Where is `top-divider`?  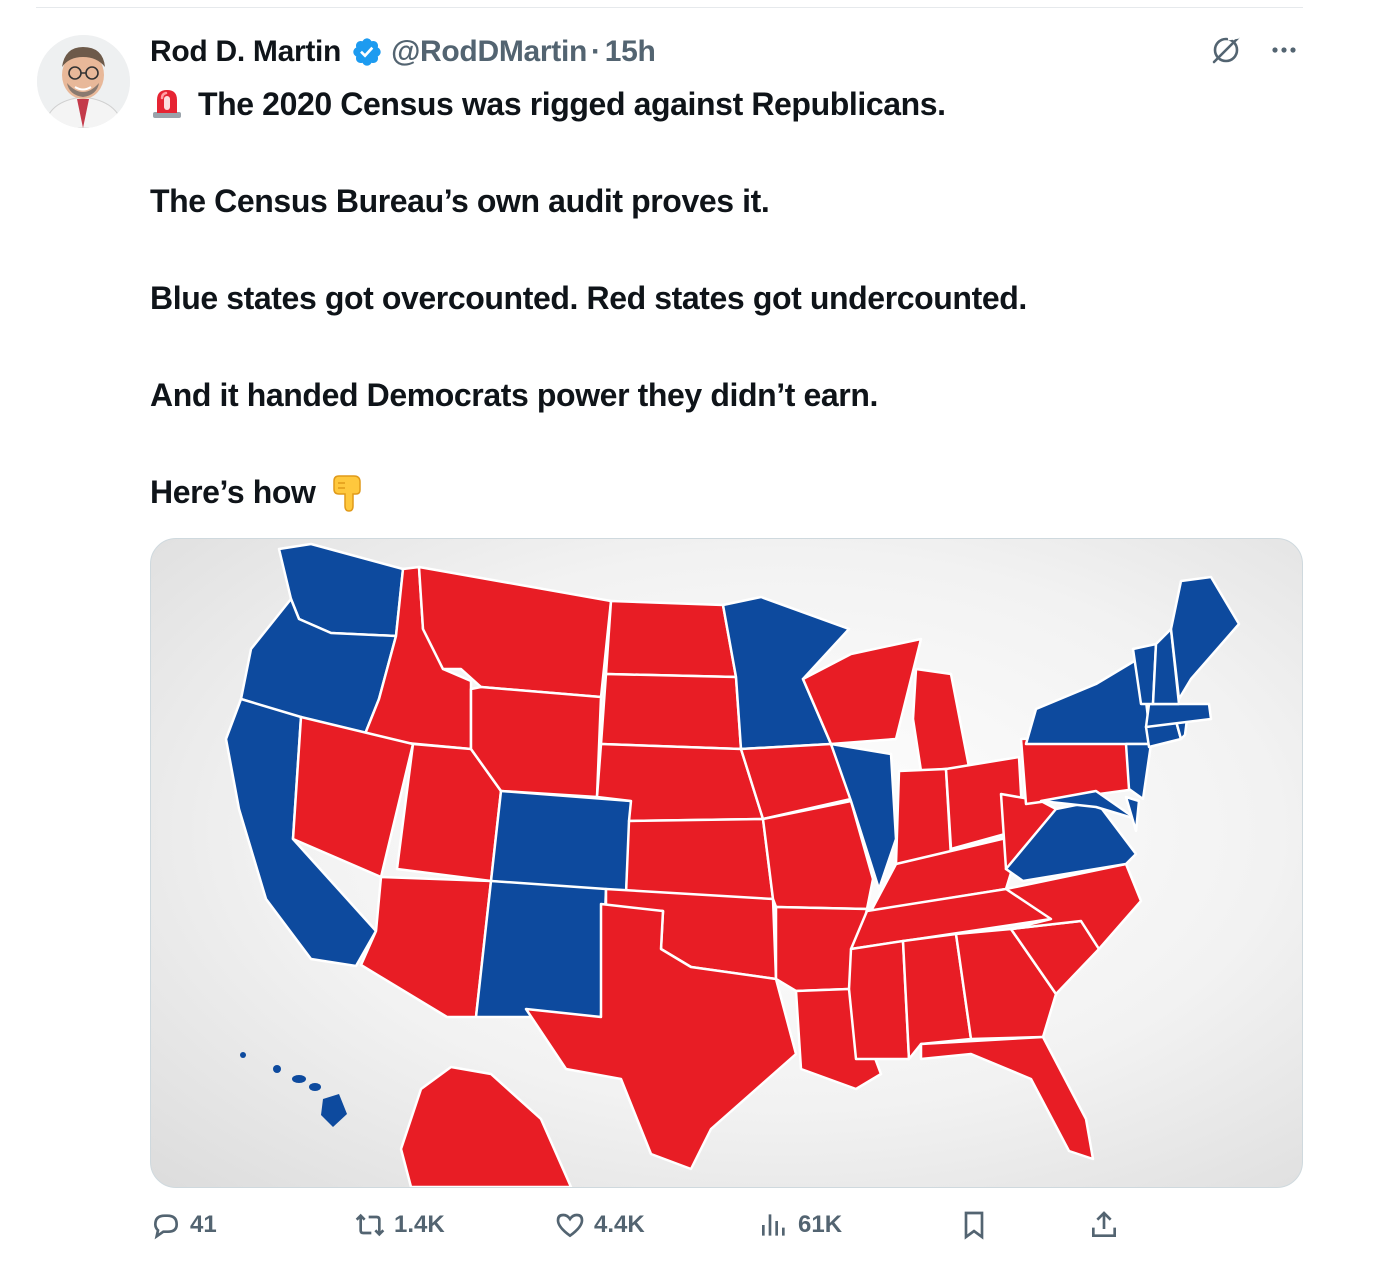 top-divider is located at coordinates (669, 7).